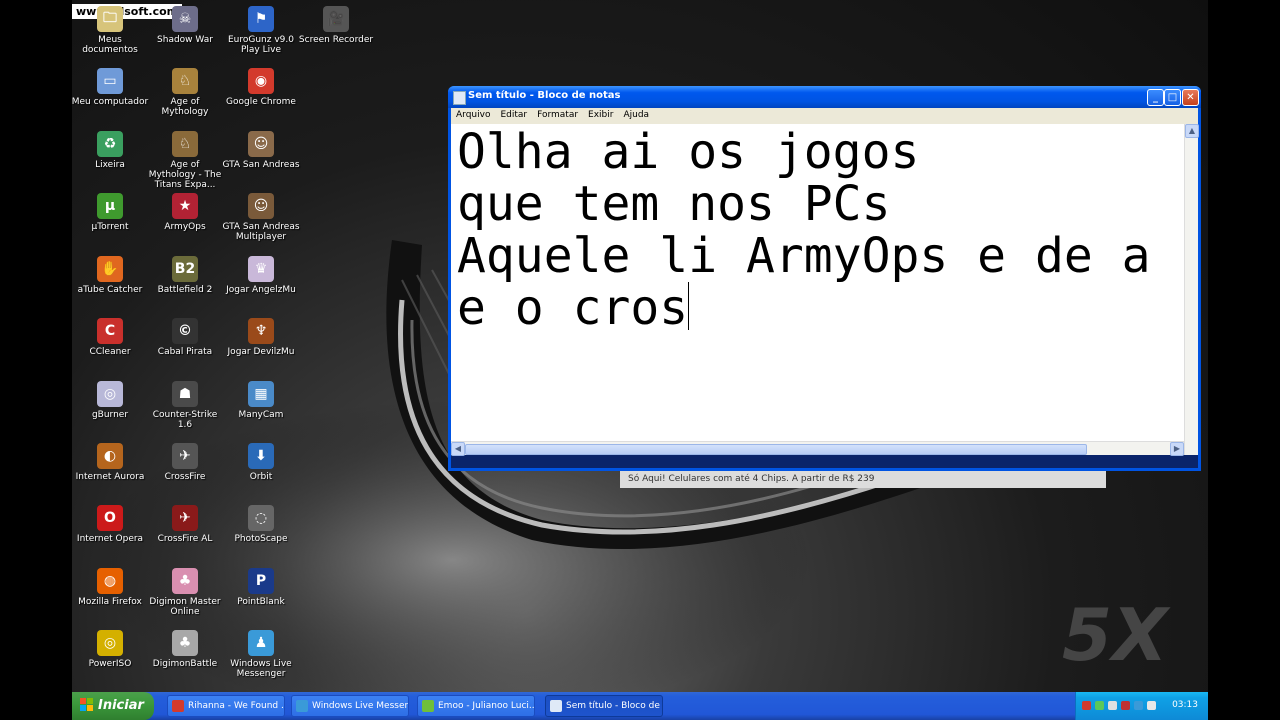 This screenshot has width=1280, height=720. What do you see at coordinates (110, 275) in the screenshot?
I see `desktop-icon-atube-catcher: ✋ aTube Catcher` at bounding box center [110, 275].